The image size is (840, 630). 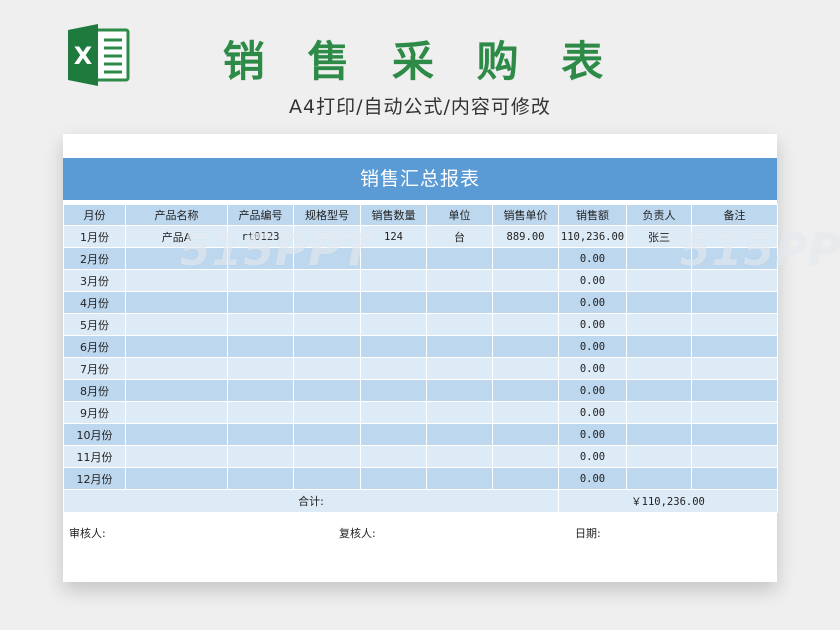 What do you see at coordinates (260, 236) in the screenshot?
I see `cell-code: rt0123` at bounding box center [260, 236].